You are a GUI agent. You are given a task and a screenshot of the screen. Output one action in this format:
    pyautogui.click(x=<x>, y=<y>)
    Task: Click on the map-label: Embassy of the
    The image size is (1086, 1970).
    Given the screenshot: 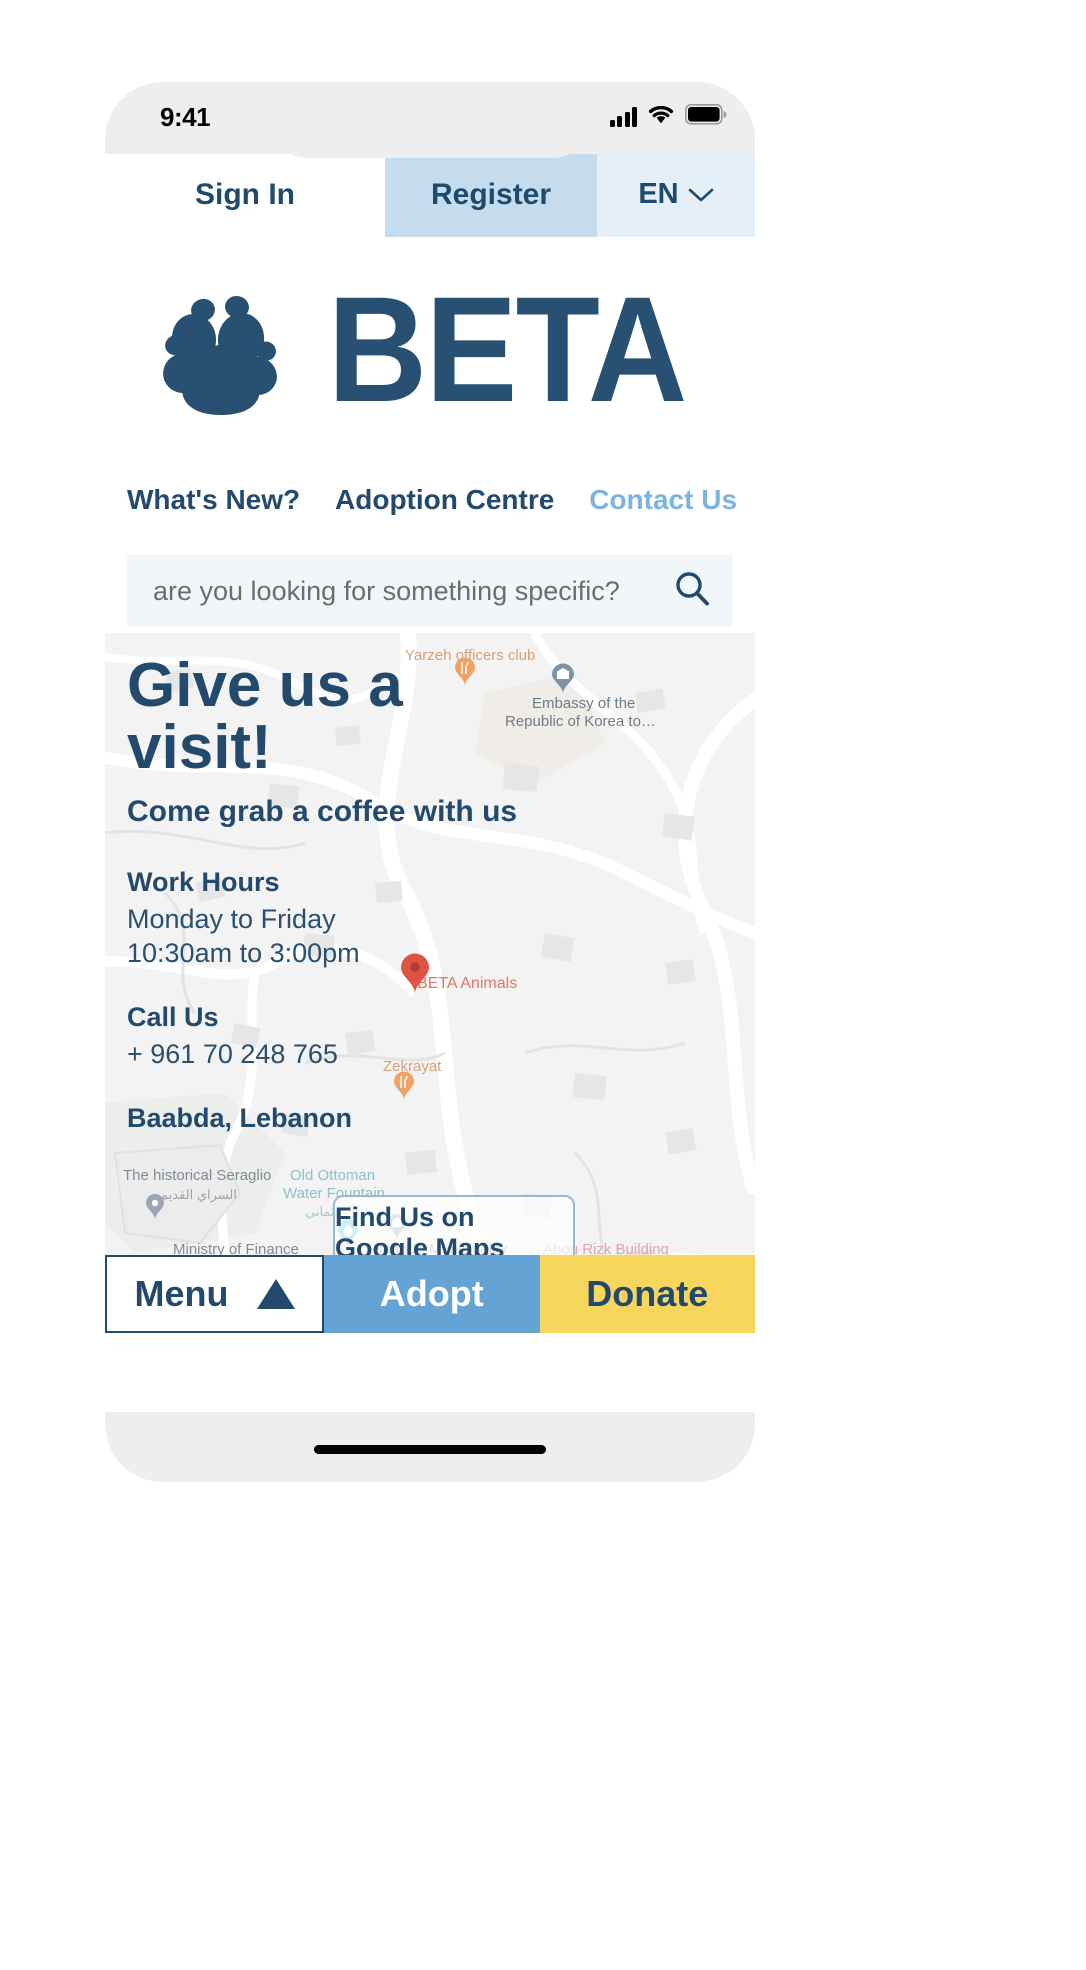 What is the action you would take?
    pyautogui.click(x=584, y=703)
    